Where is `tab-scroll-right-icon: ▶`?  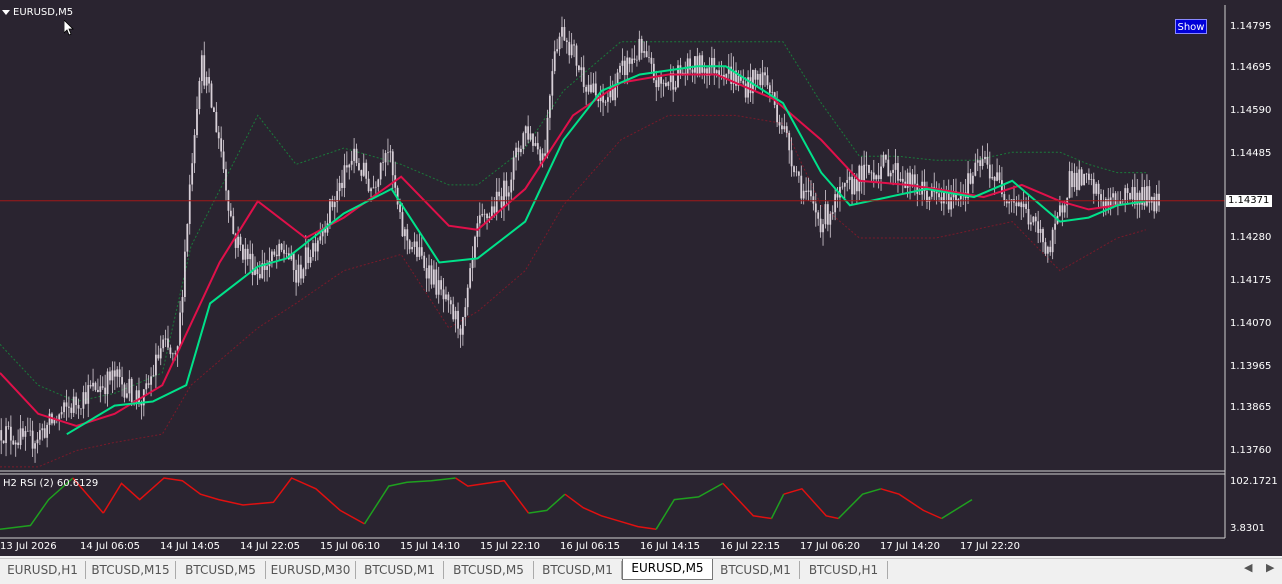
tab-scroll-right-icon: ▶ is located at coordinates (1270, 567).